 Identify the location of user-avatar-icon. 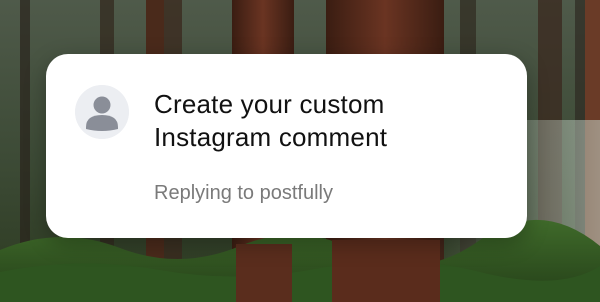
(102, 112).